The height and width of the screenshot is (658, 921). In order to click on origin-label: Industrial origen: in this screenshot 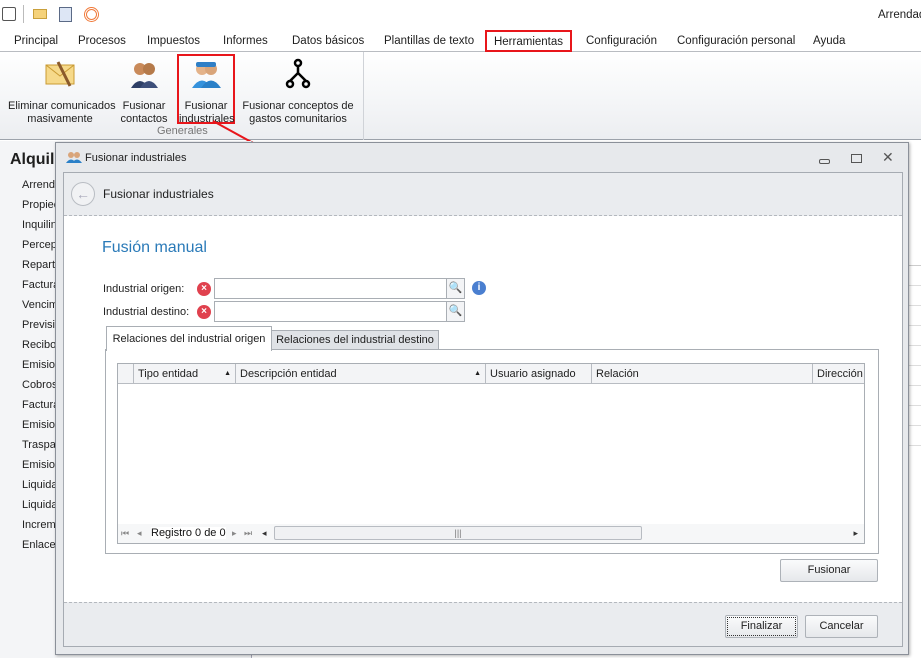, I will do `click(144, 289)`.